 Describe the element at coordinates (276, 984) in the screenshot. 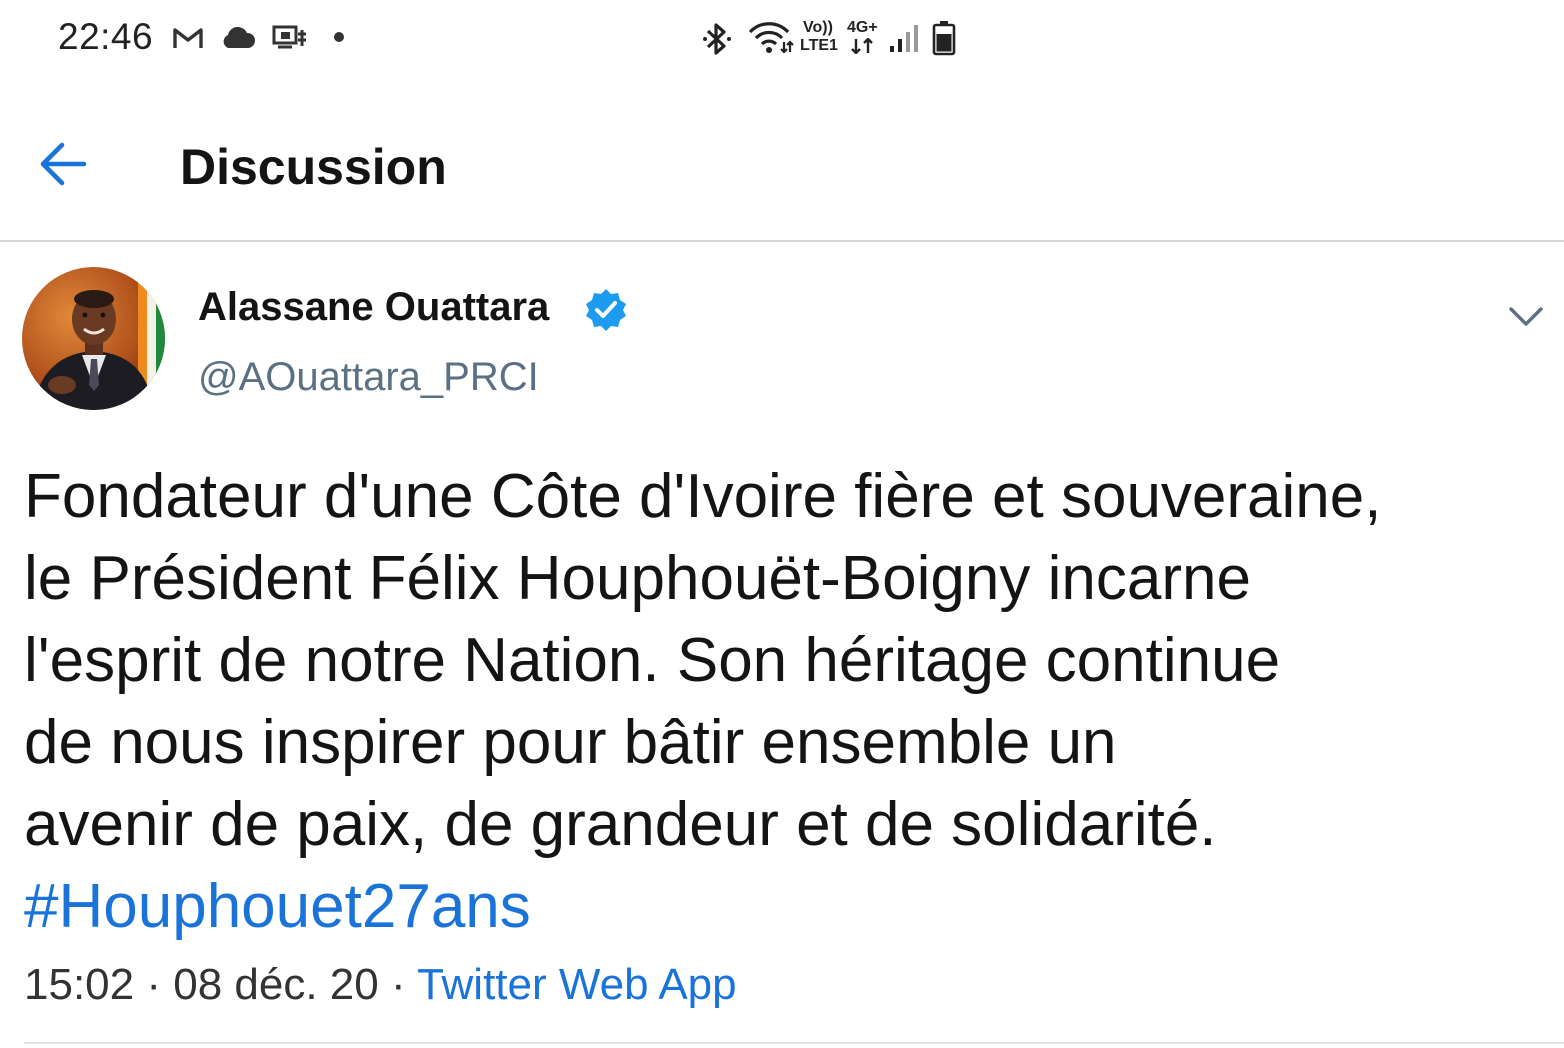

I see `tweet-date: 08 déc. 20` at that location.